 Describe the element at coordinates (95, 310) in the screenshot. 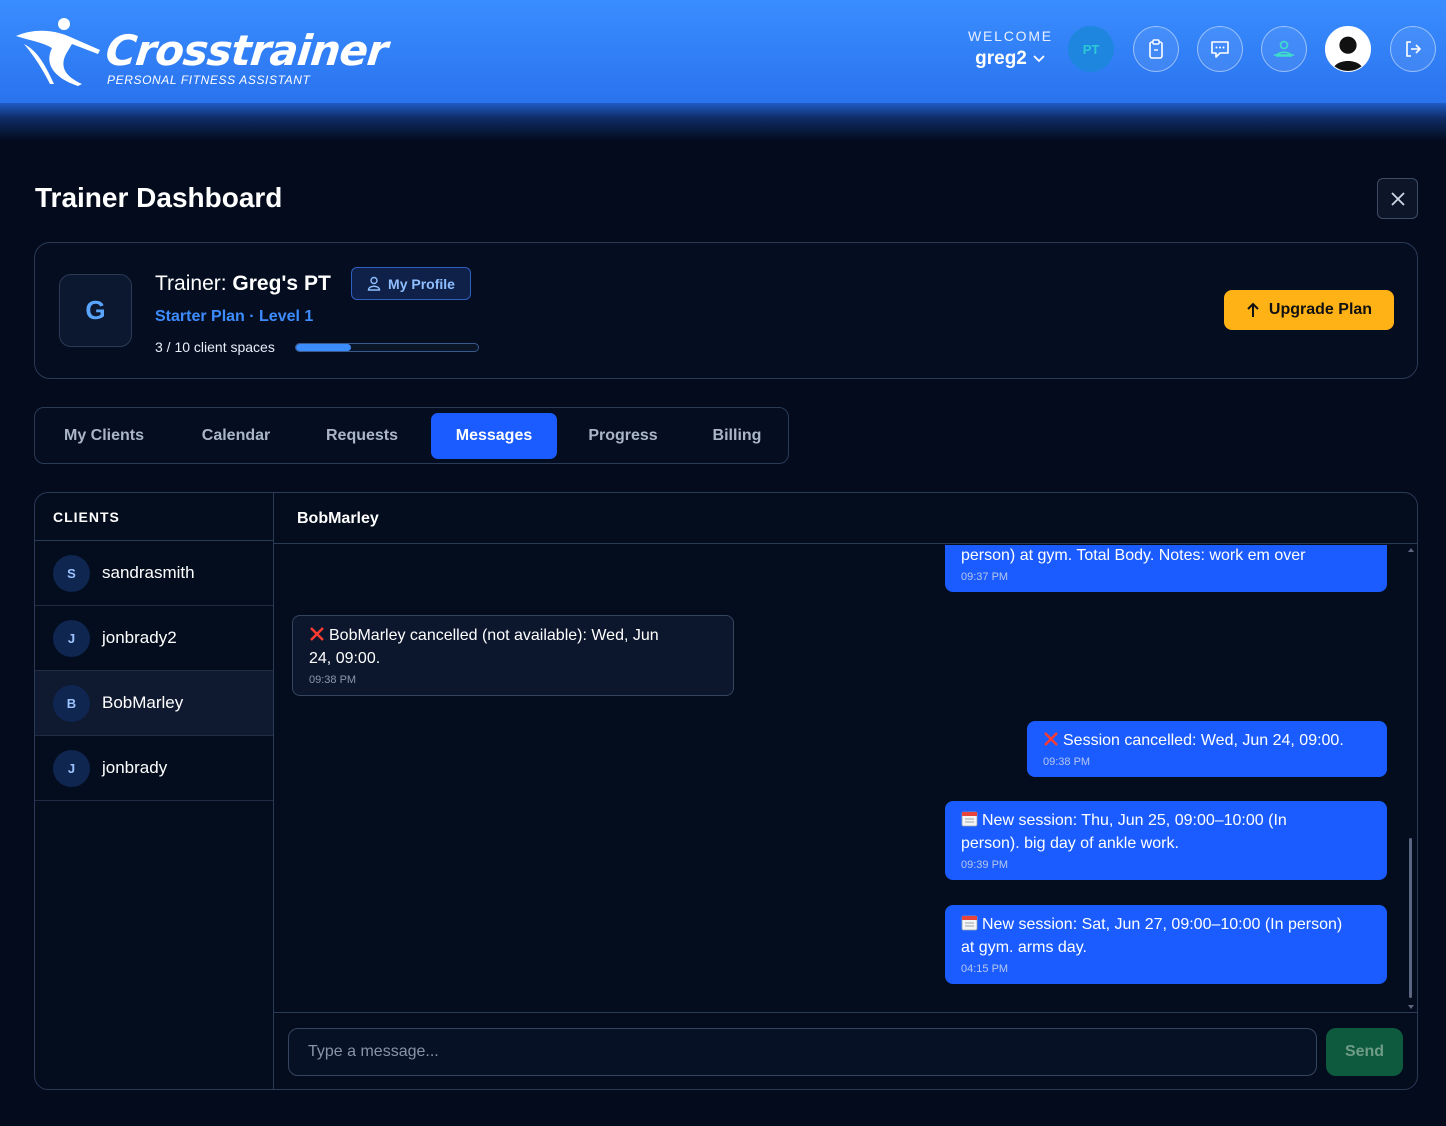

I see `trainer-avatar: G` at that location.